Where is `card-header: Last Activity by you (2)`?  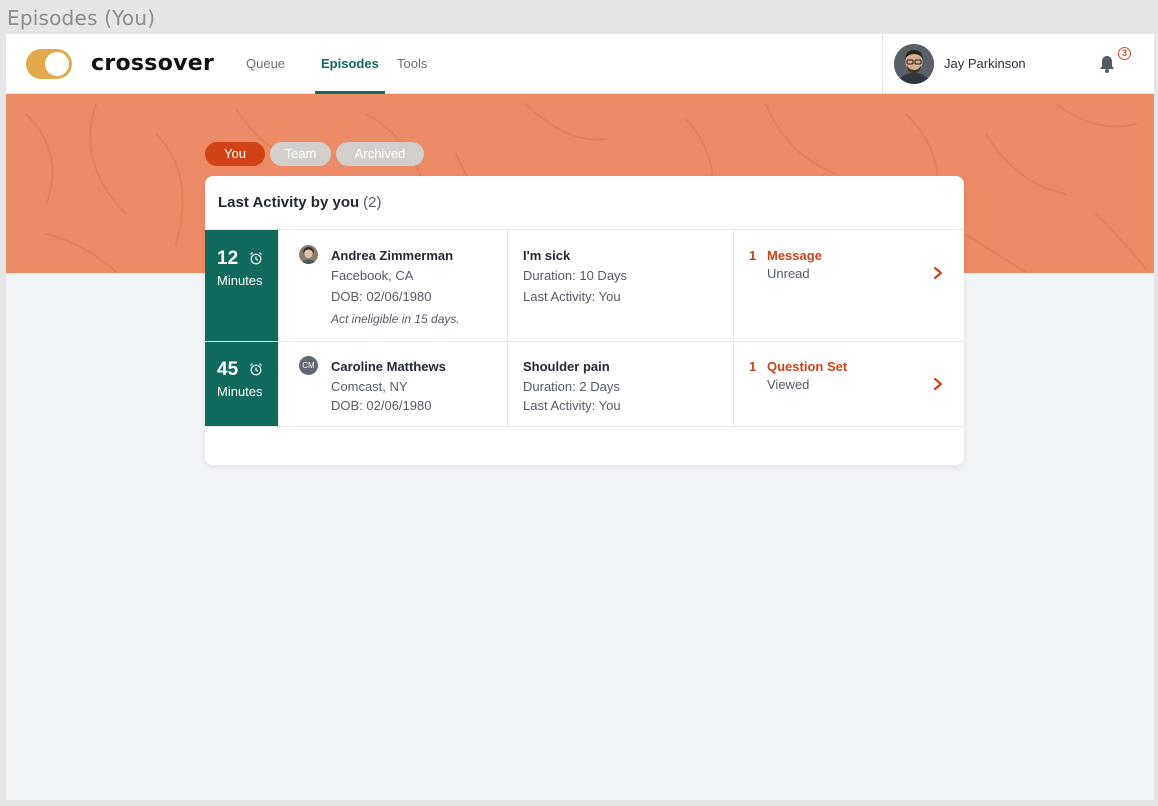 card-header: Last Activity by you (2) is located at coordinates (300, 202).